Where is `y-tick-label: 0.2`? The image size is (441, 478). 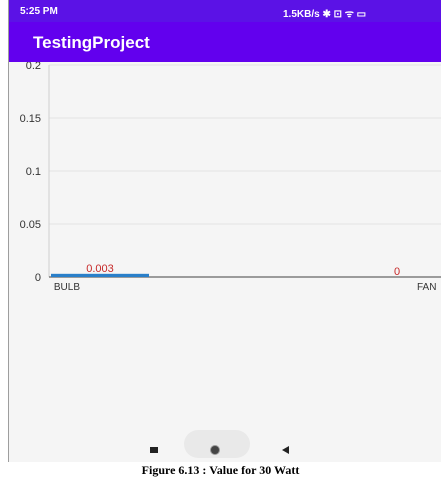
y-tick-label: 0.2 is located at coordinates (33, 67).